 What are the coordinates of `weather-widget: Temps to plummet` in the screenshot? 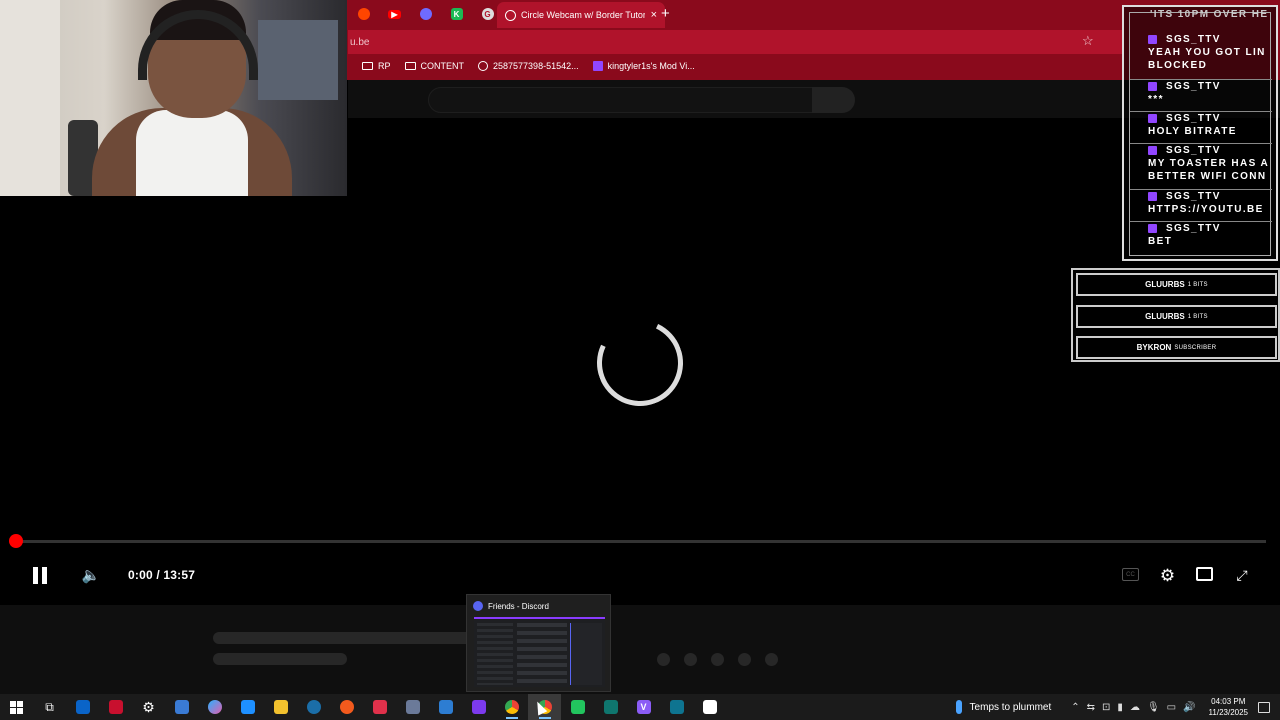 It's located at (1003, 707).